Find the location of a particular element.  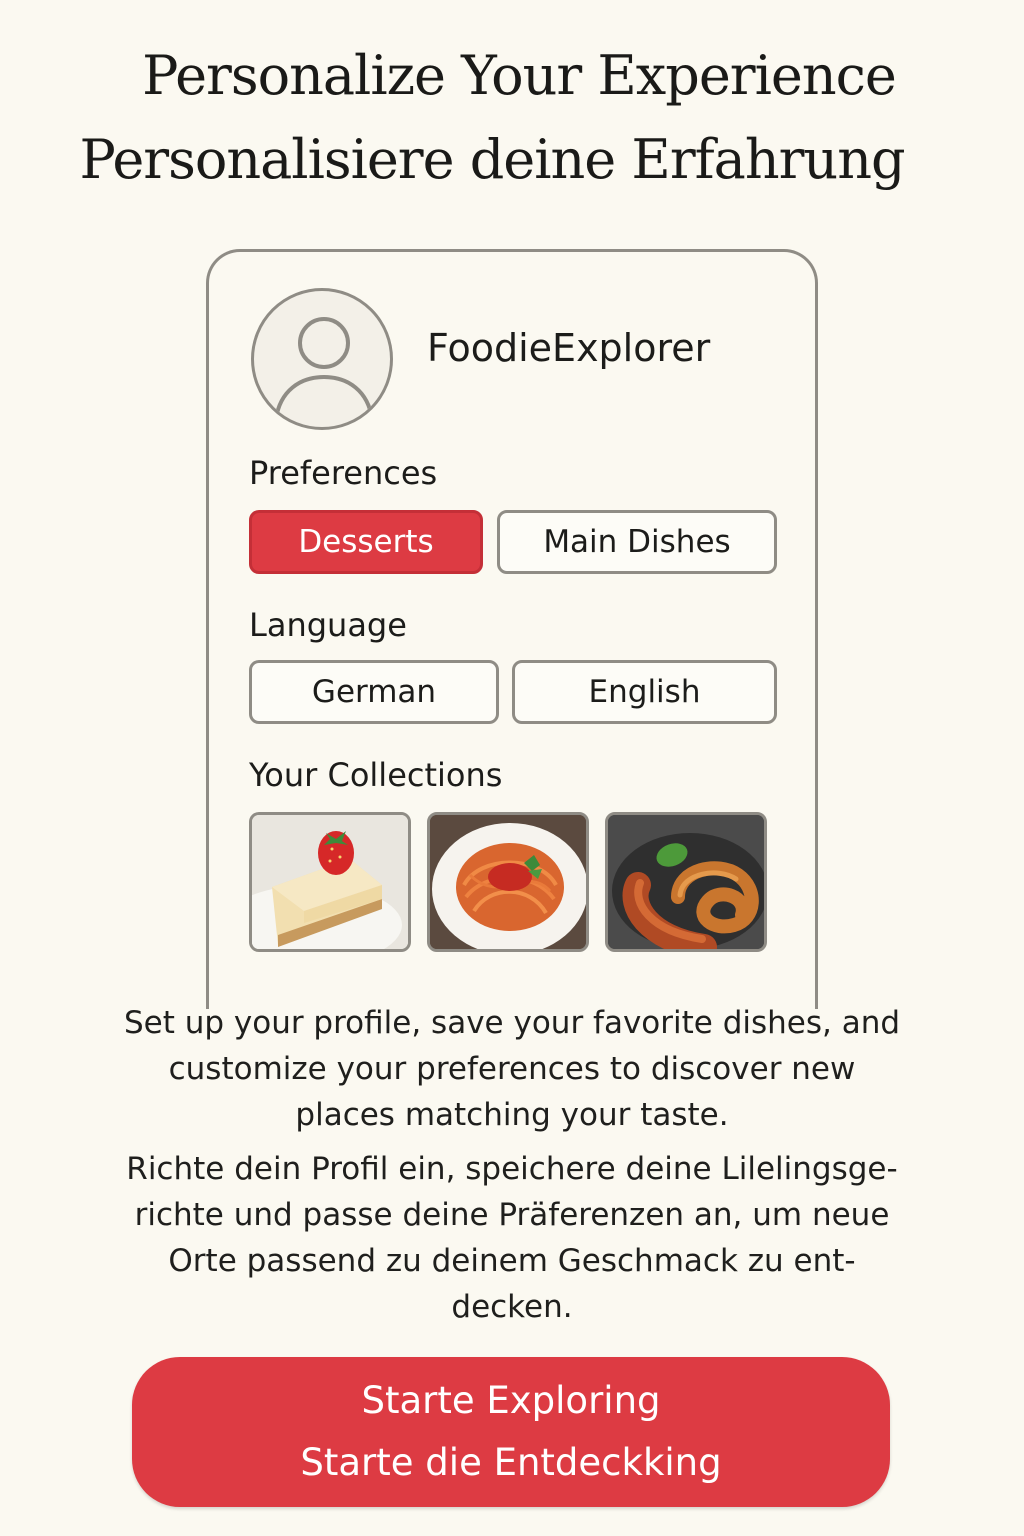

description-line: Orte passend zu deinem Geschmack zu ent- is located at coordinates (512, 1261).